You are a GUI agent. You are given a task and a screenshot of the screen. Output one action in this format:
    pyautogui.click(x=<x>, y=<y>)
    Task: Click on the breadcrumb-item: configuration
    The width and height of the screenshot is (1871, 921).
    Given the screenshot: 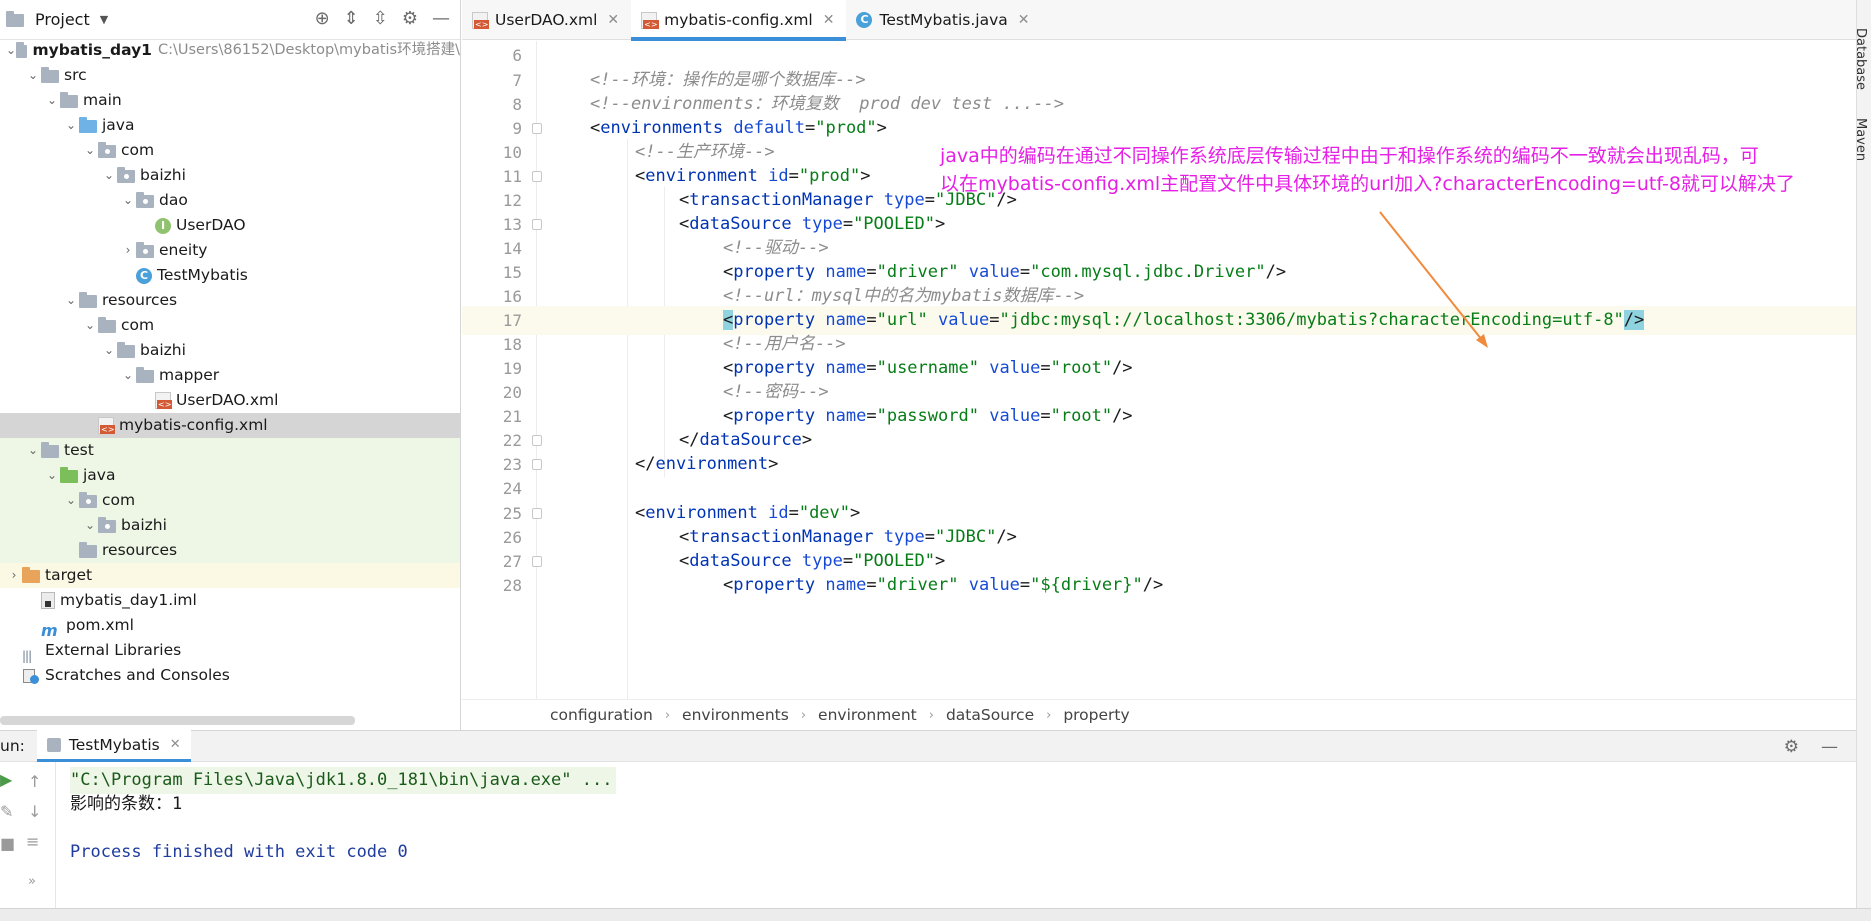 What is the action you would take?
    pyautogui.click(x=601, y=715)
    